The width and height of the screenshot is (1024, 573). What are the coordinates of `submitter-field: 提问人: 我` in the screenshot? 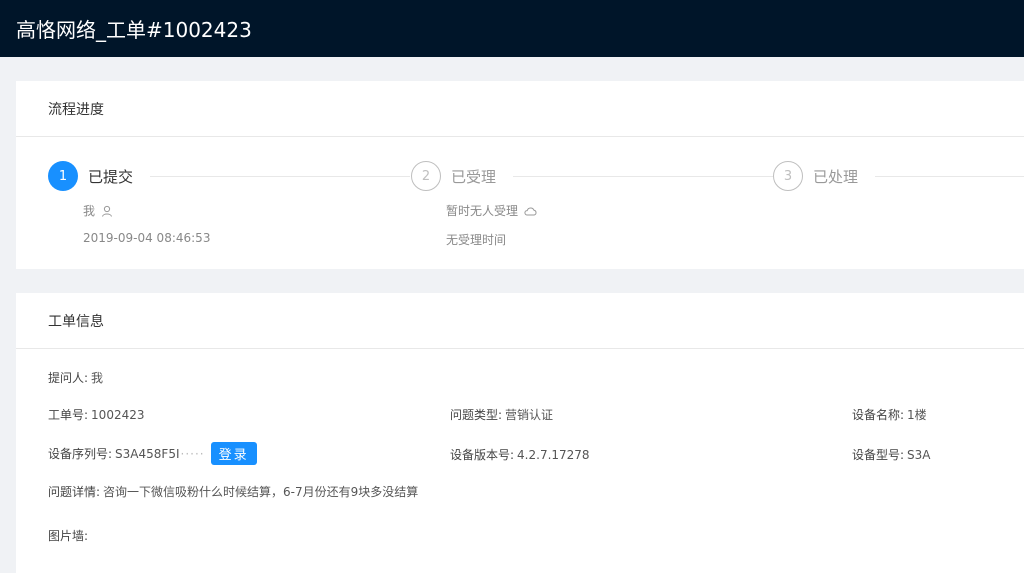 It's located at (75, 377).